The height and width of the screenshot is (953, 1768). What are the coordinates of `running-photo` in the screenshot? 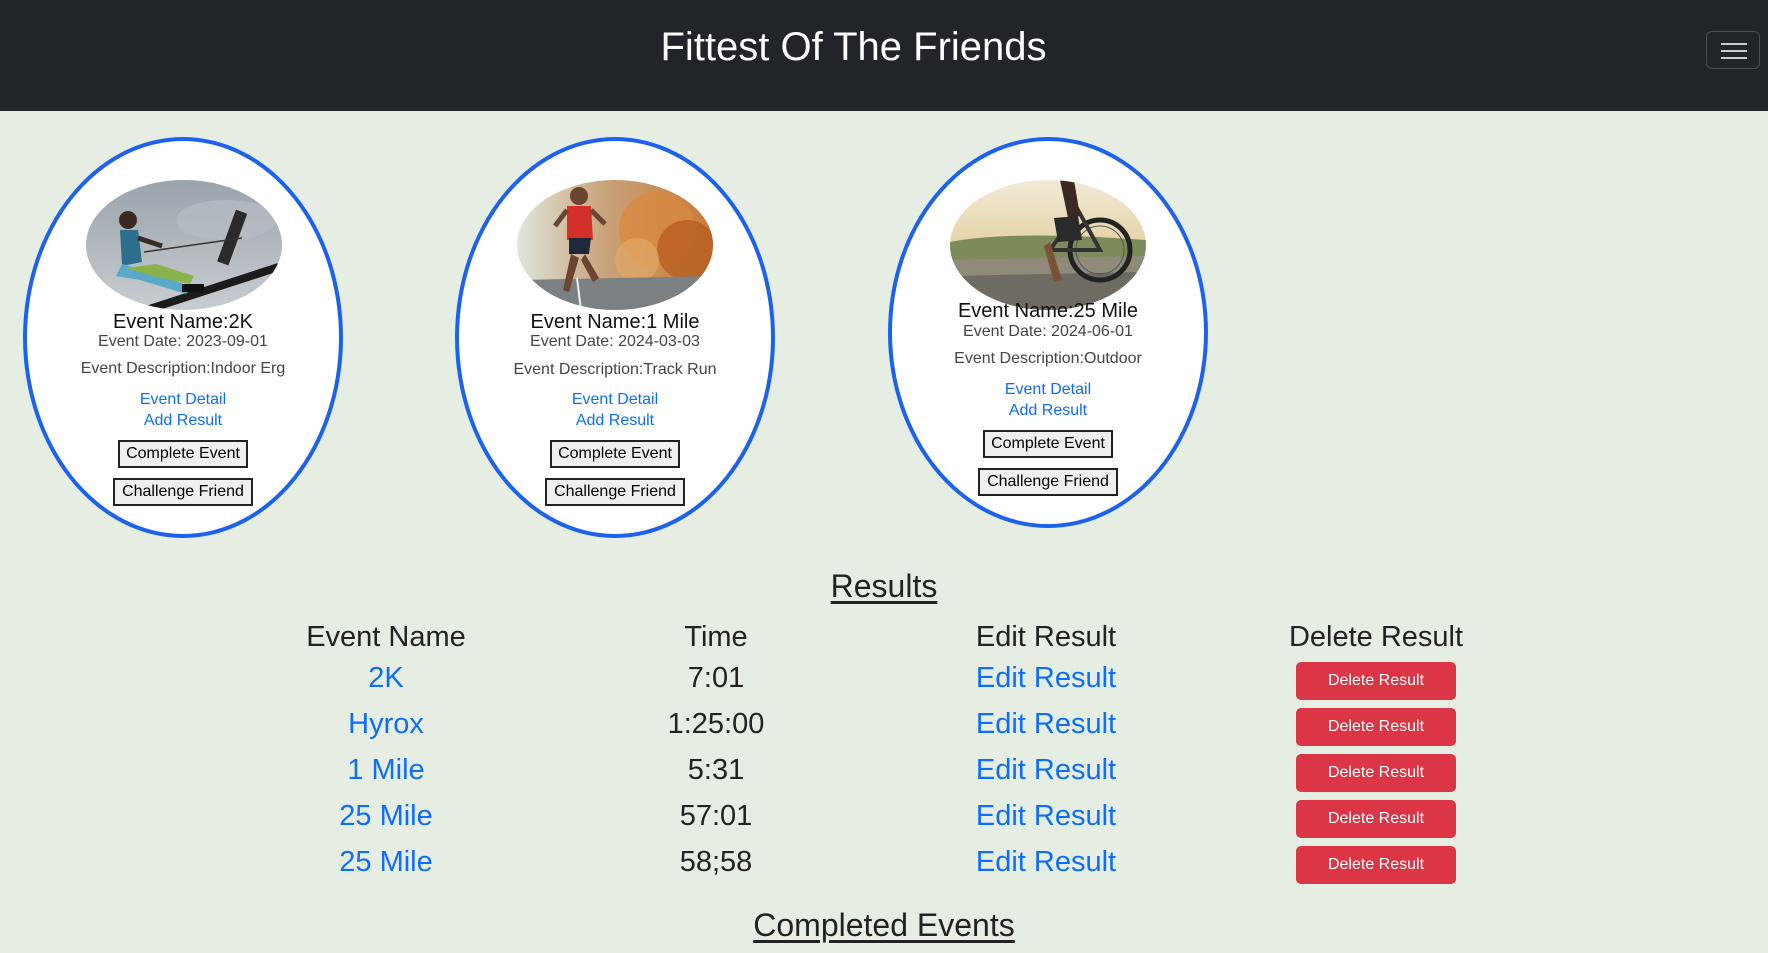 It's located at (615, 245).